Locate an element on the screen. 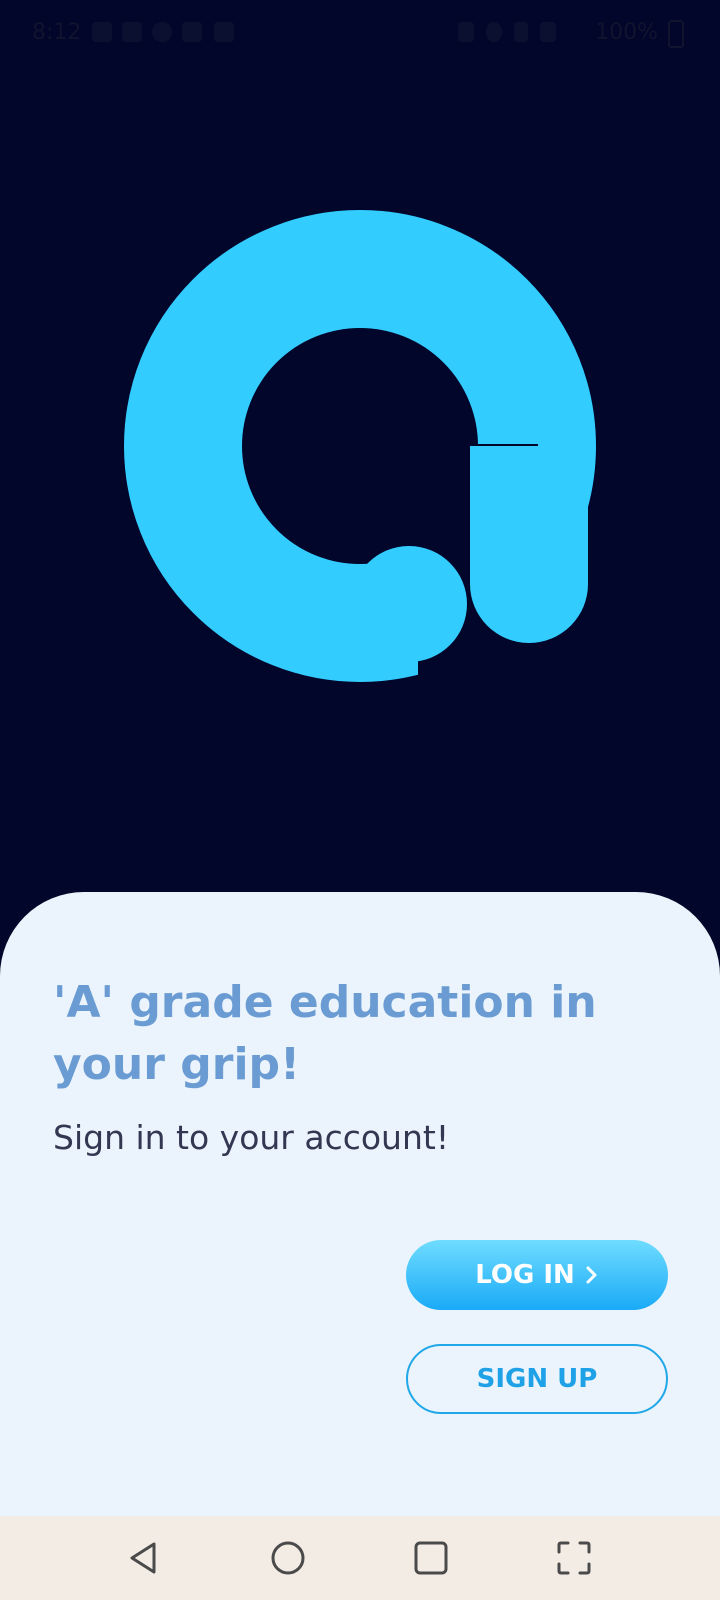  wifi-icon is located at coordinates (548, 32).